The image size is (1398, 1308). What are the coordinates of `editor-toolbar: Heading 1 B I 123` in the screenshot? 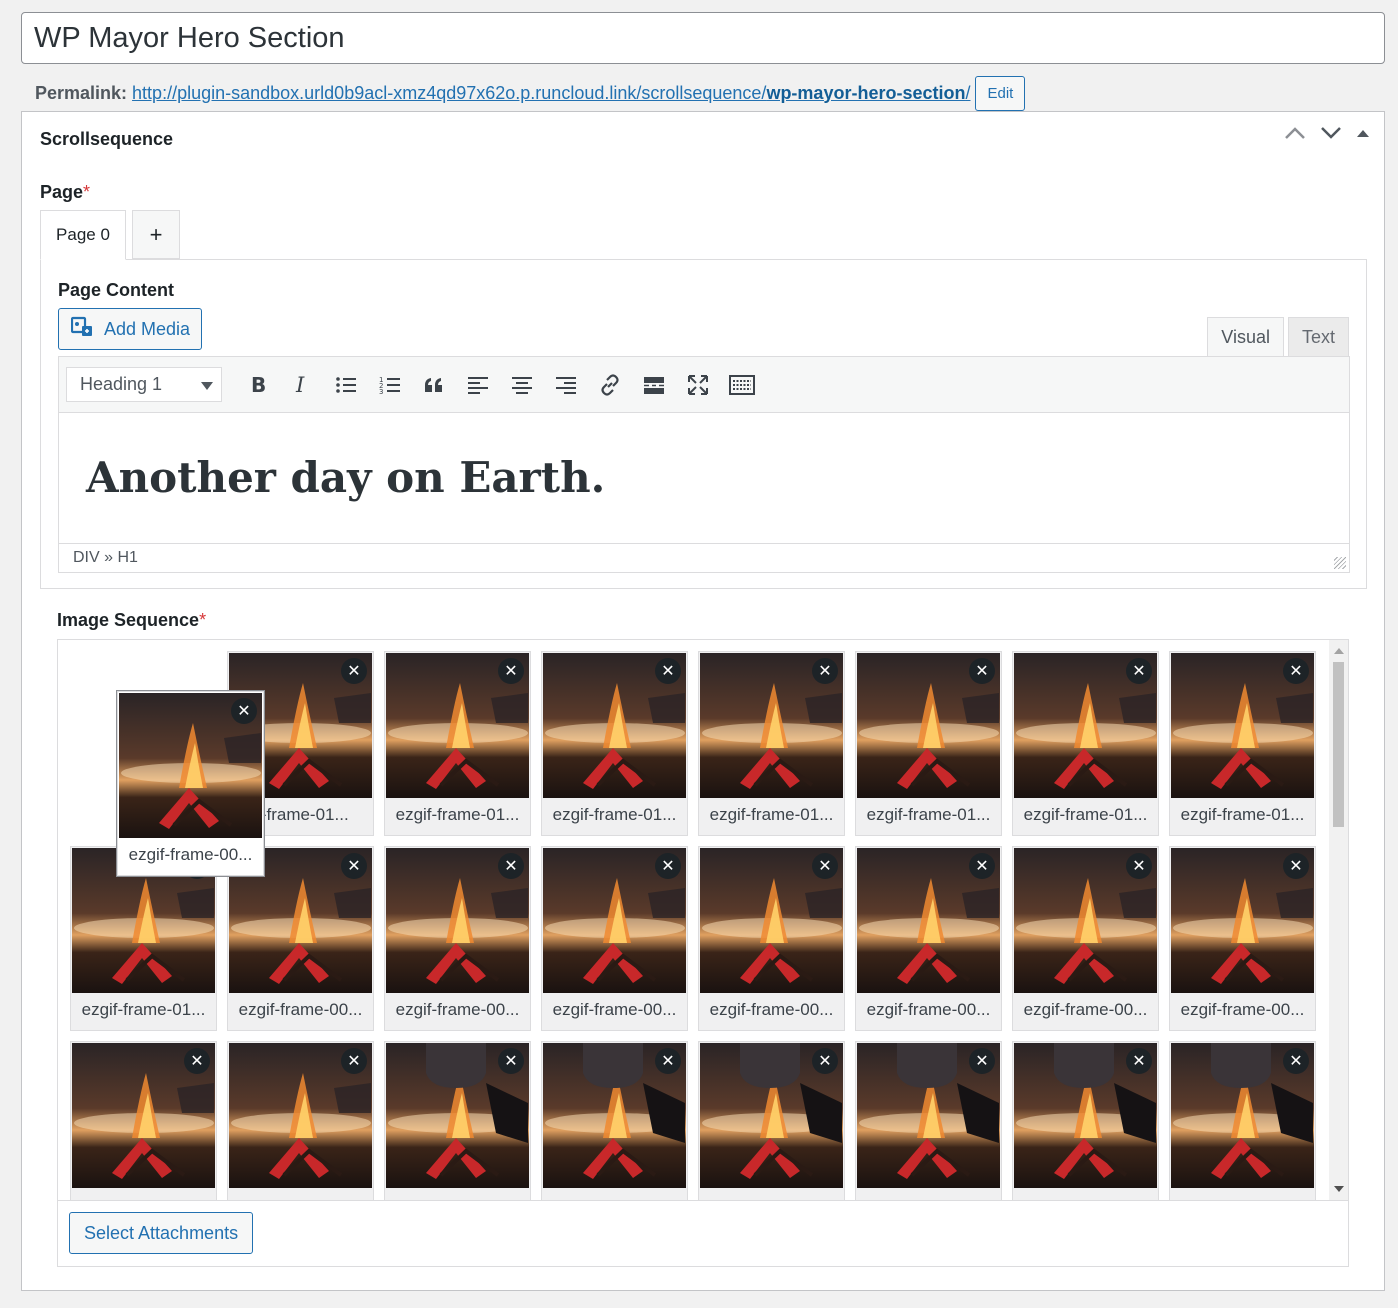 It's located at (704, 385).